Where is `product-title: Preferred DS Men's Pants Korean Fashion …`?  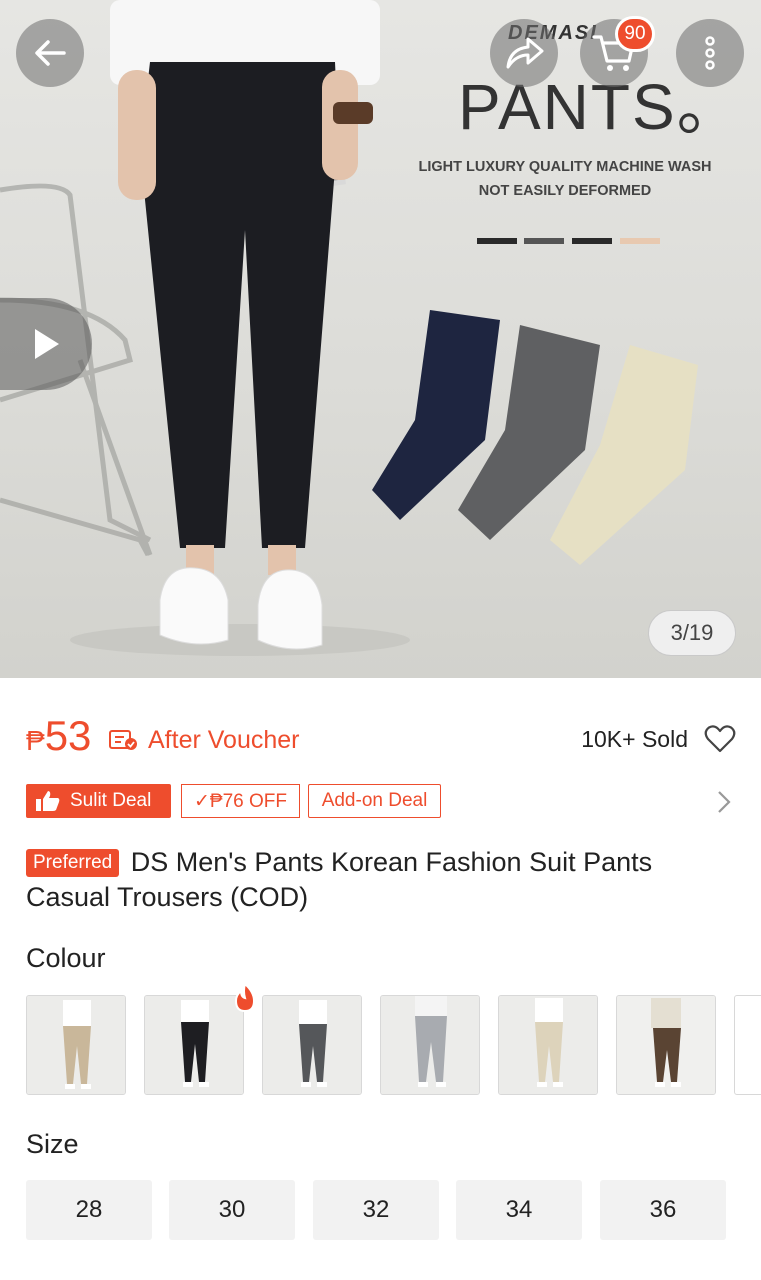
product-title: Preferred DS Men's Pants Korean Fashion … is located at coordinates (376, 880).